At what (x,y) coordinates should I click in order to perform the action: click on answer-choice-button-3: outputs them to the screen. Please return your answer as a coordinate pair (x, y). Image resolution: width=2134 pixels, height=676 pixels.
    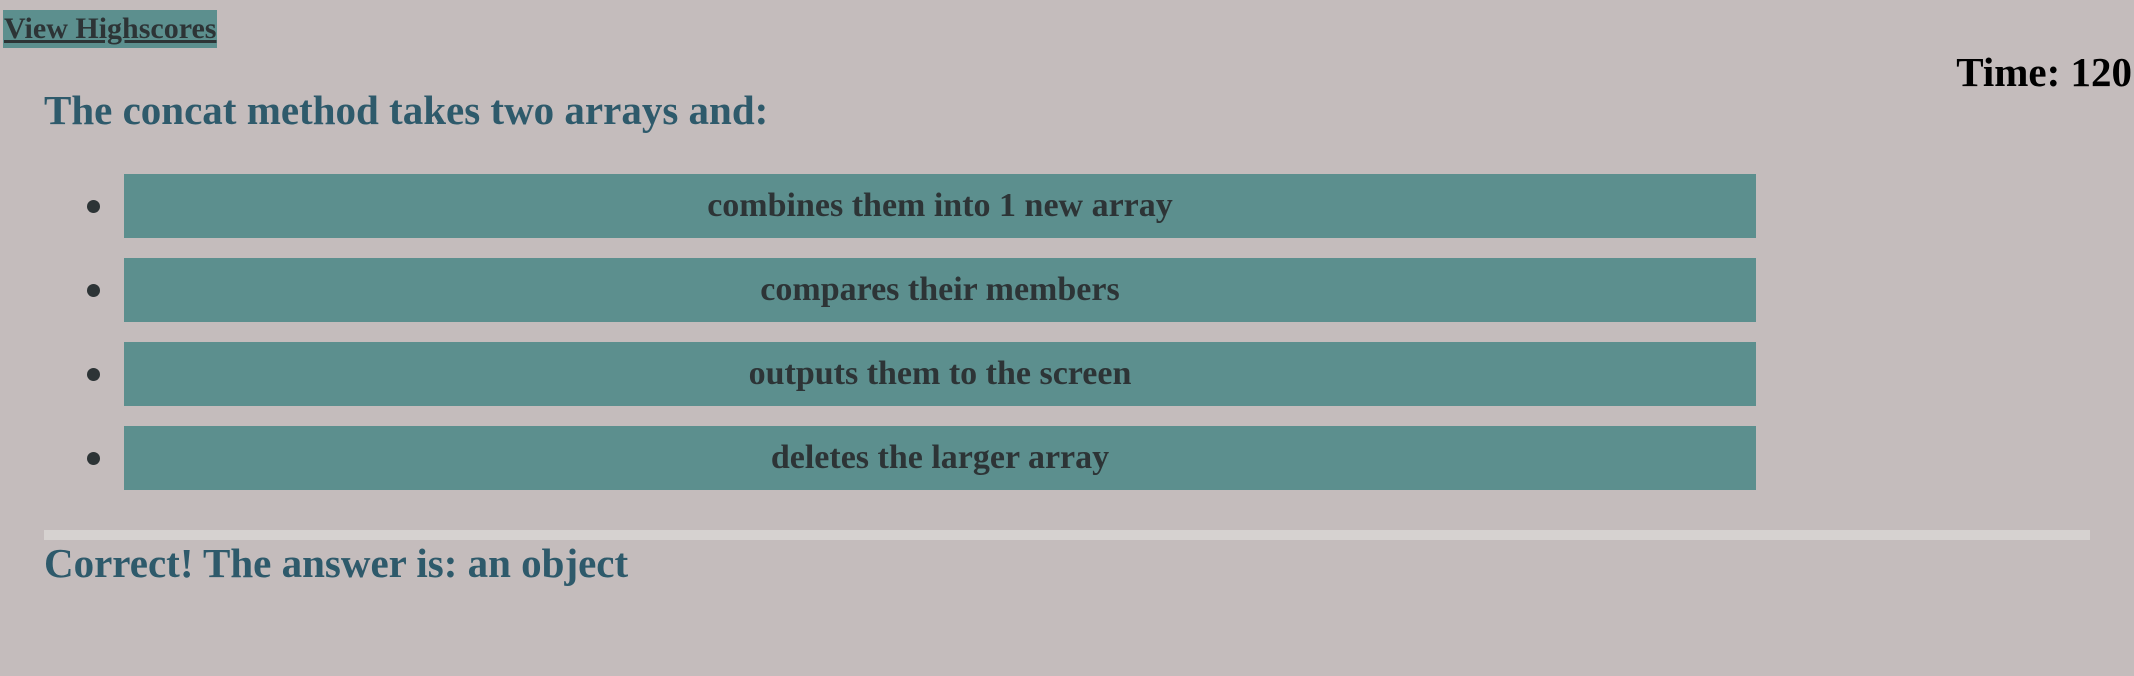
    Looking at the image, I should click on (940, 374).